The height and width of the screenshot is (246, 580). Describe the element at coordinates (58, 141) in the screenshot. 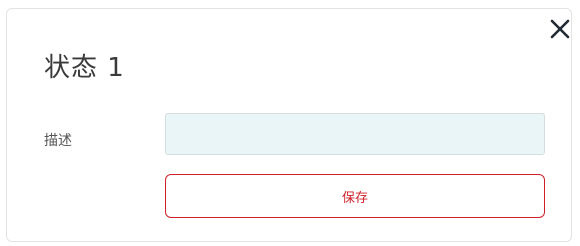

I see `description-label: 描述` at that location.